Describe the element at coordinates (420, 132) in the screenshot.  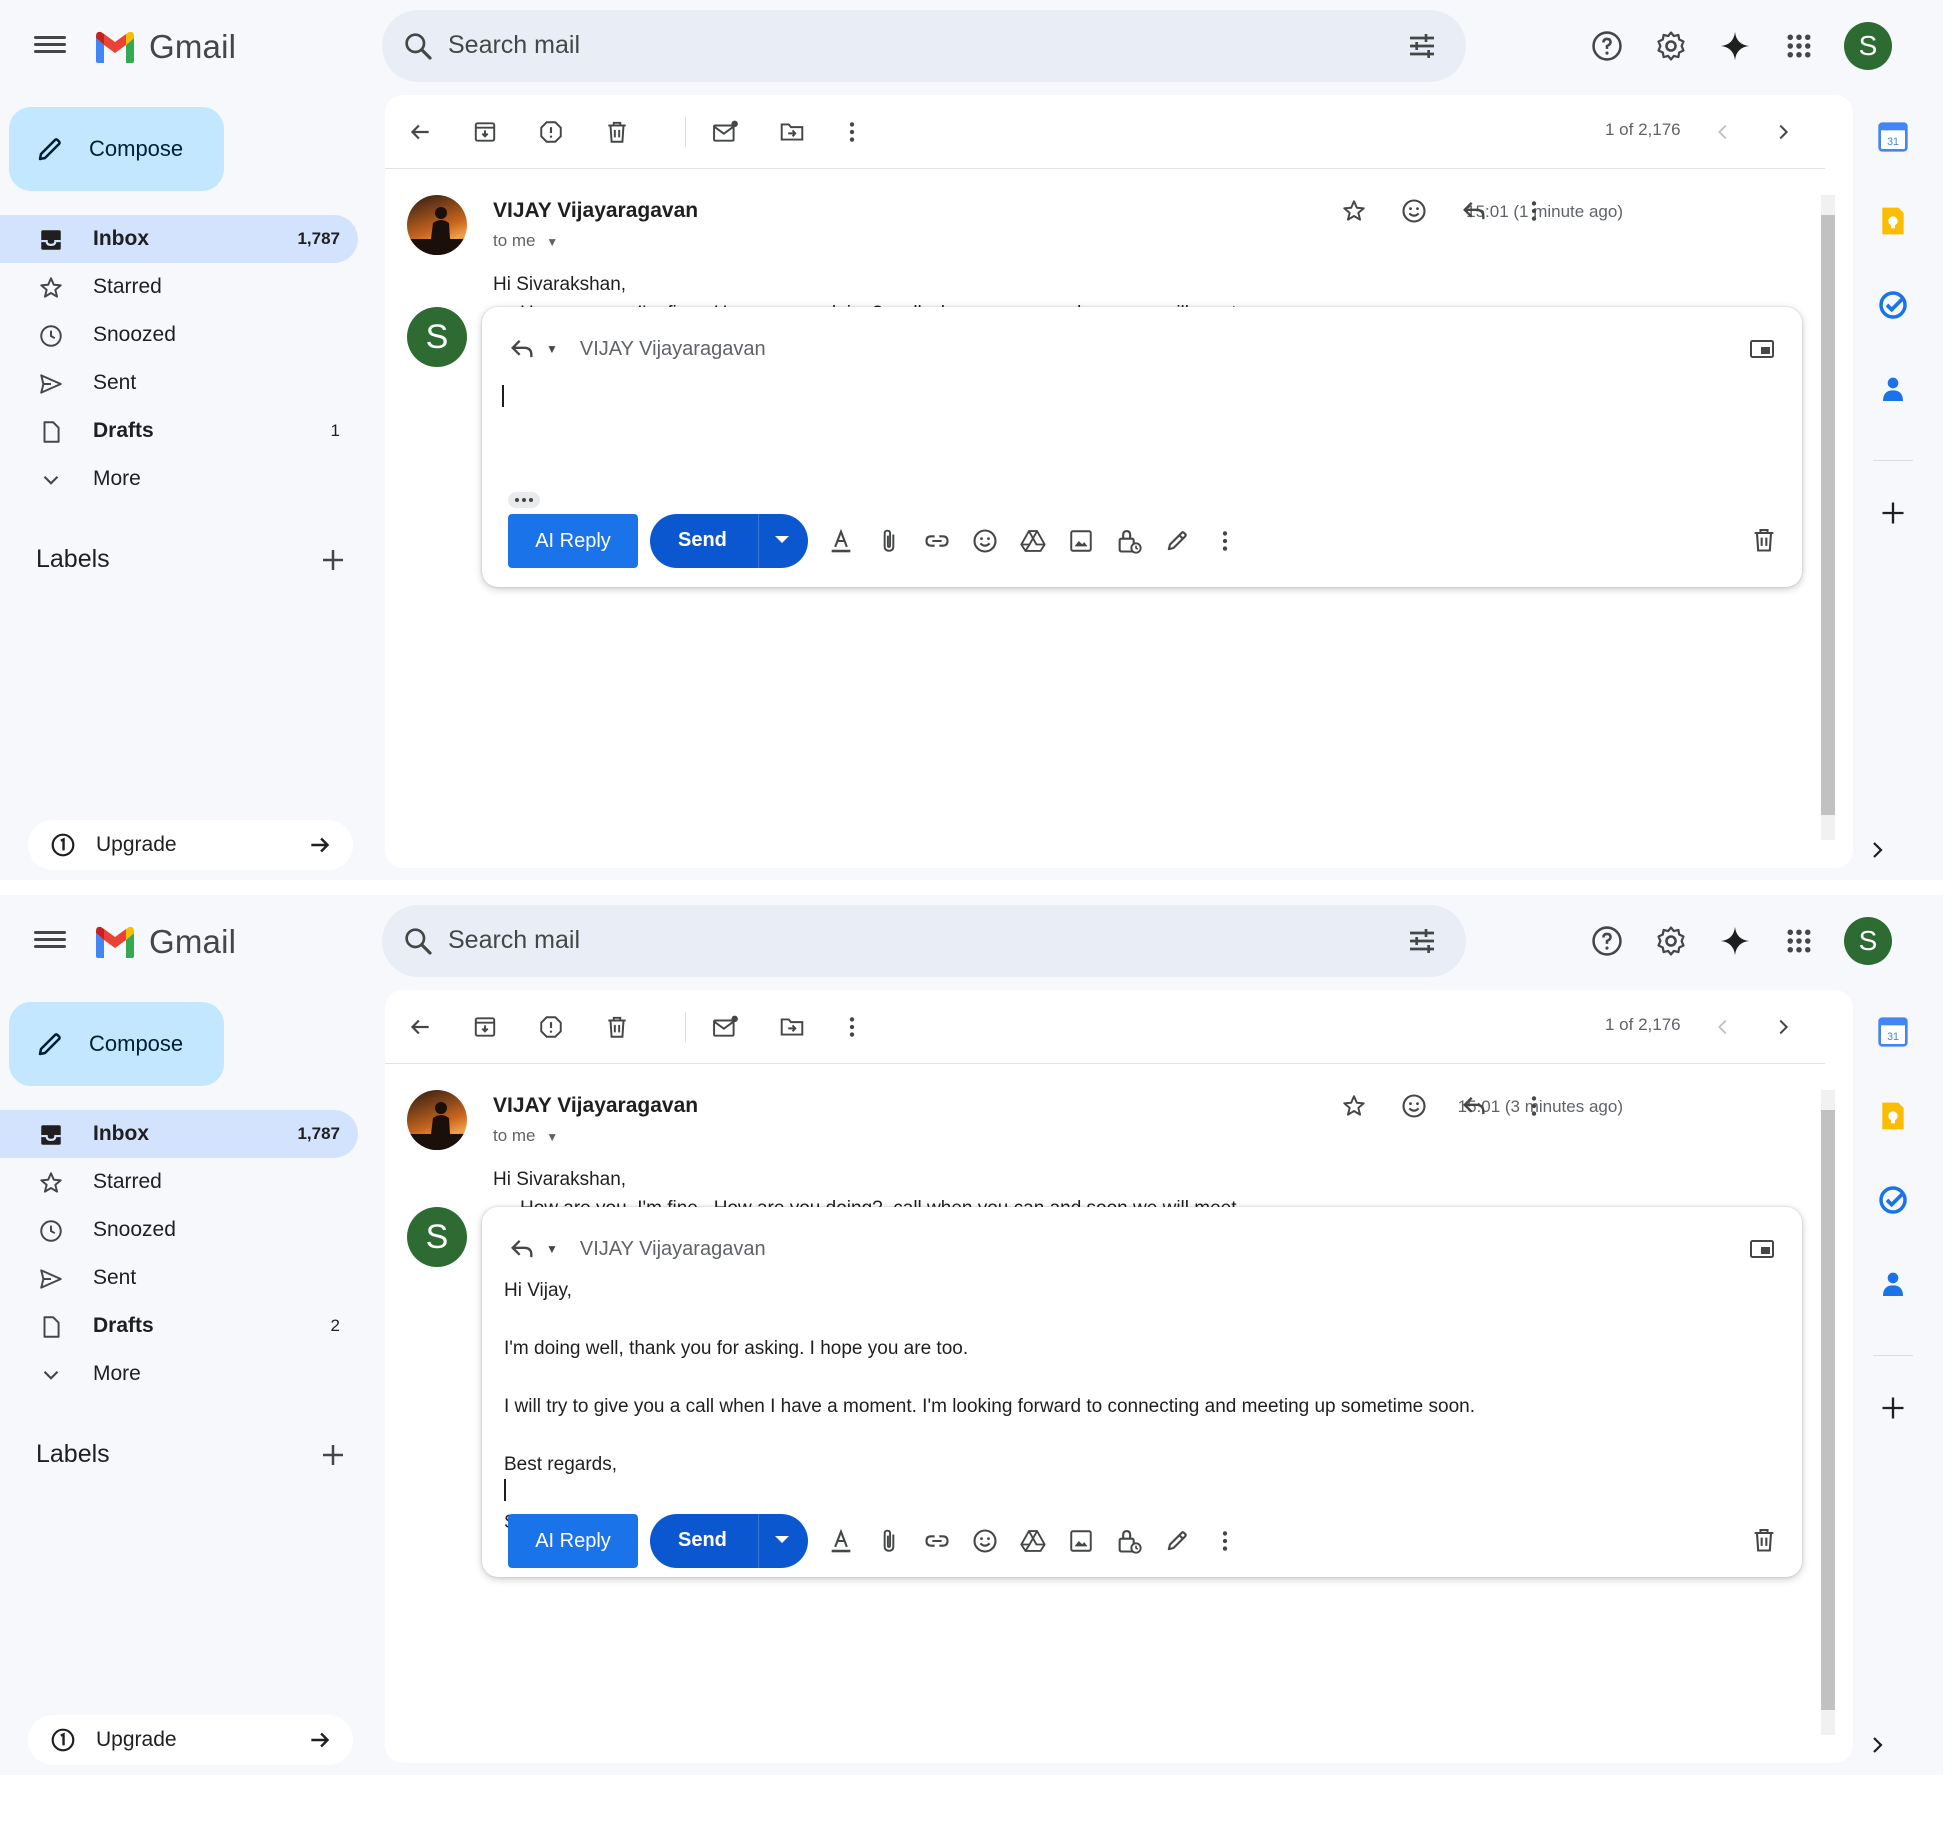
I see `back-arrow-icon` at that location.